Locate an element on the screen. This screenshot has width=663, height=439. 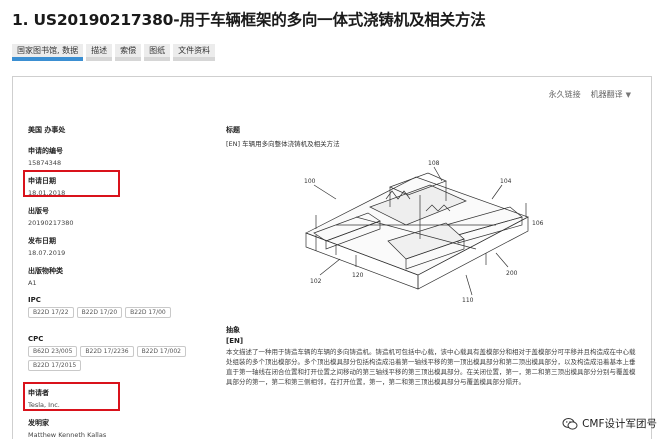
application-number-value: 15874348 is located at coordinates (45, 163).